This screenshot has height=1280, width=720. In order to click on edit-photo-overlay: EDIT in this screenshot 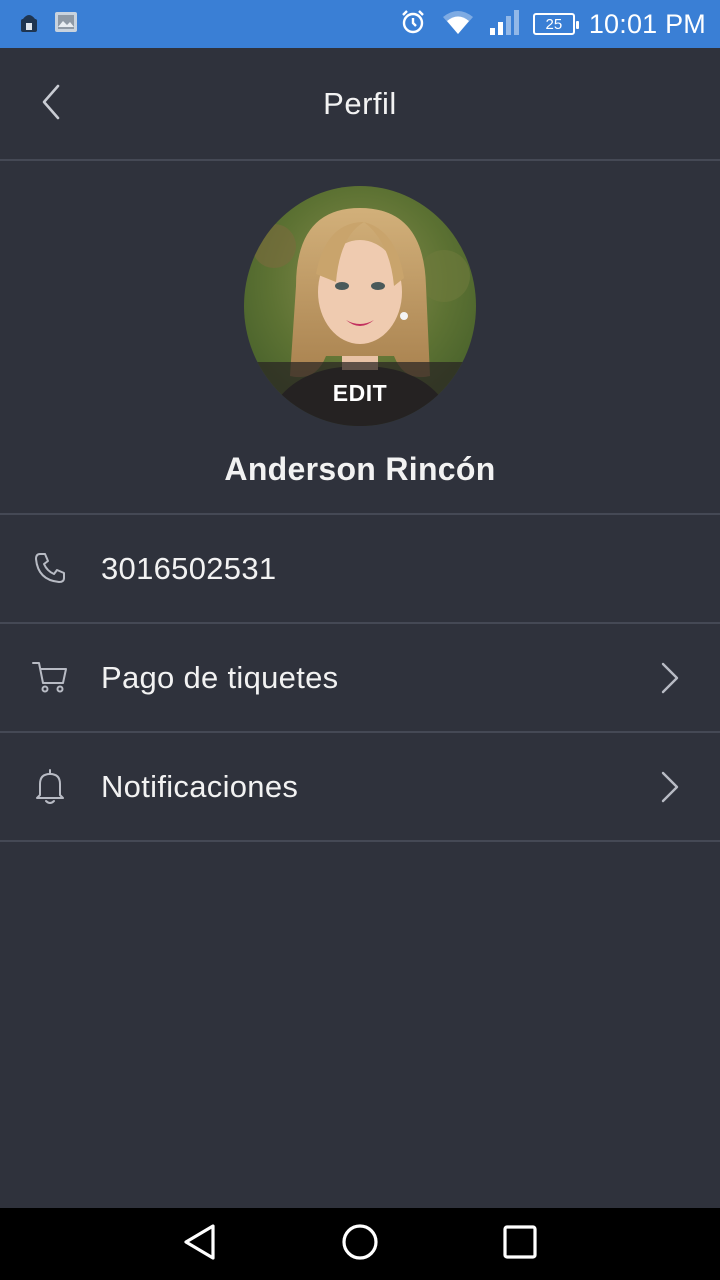, I will do `click(360, 394)`.